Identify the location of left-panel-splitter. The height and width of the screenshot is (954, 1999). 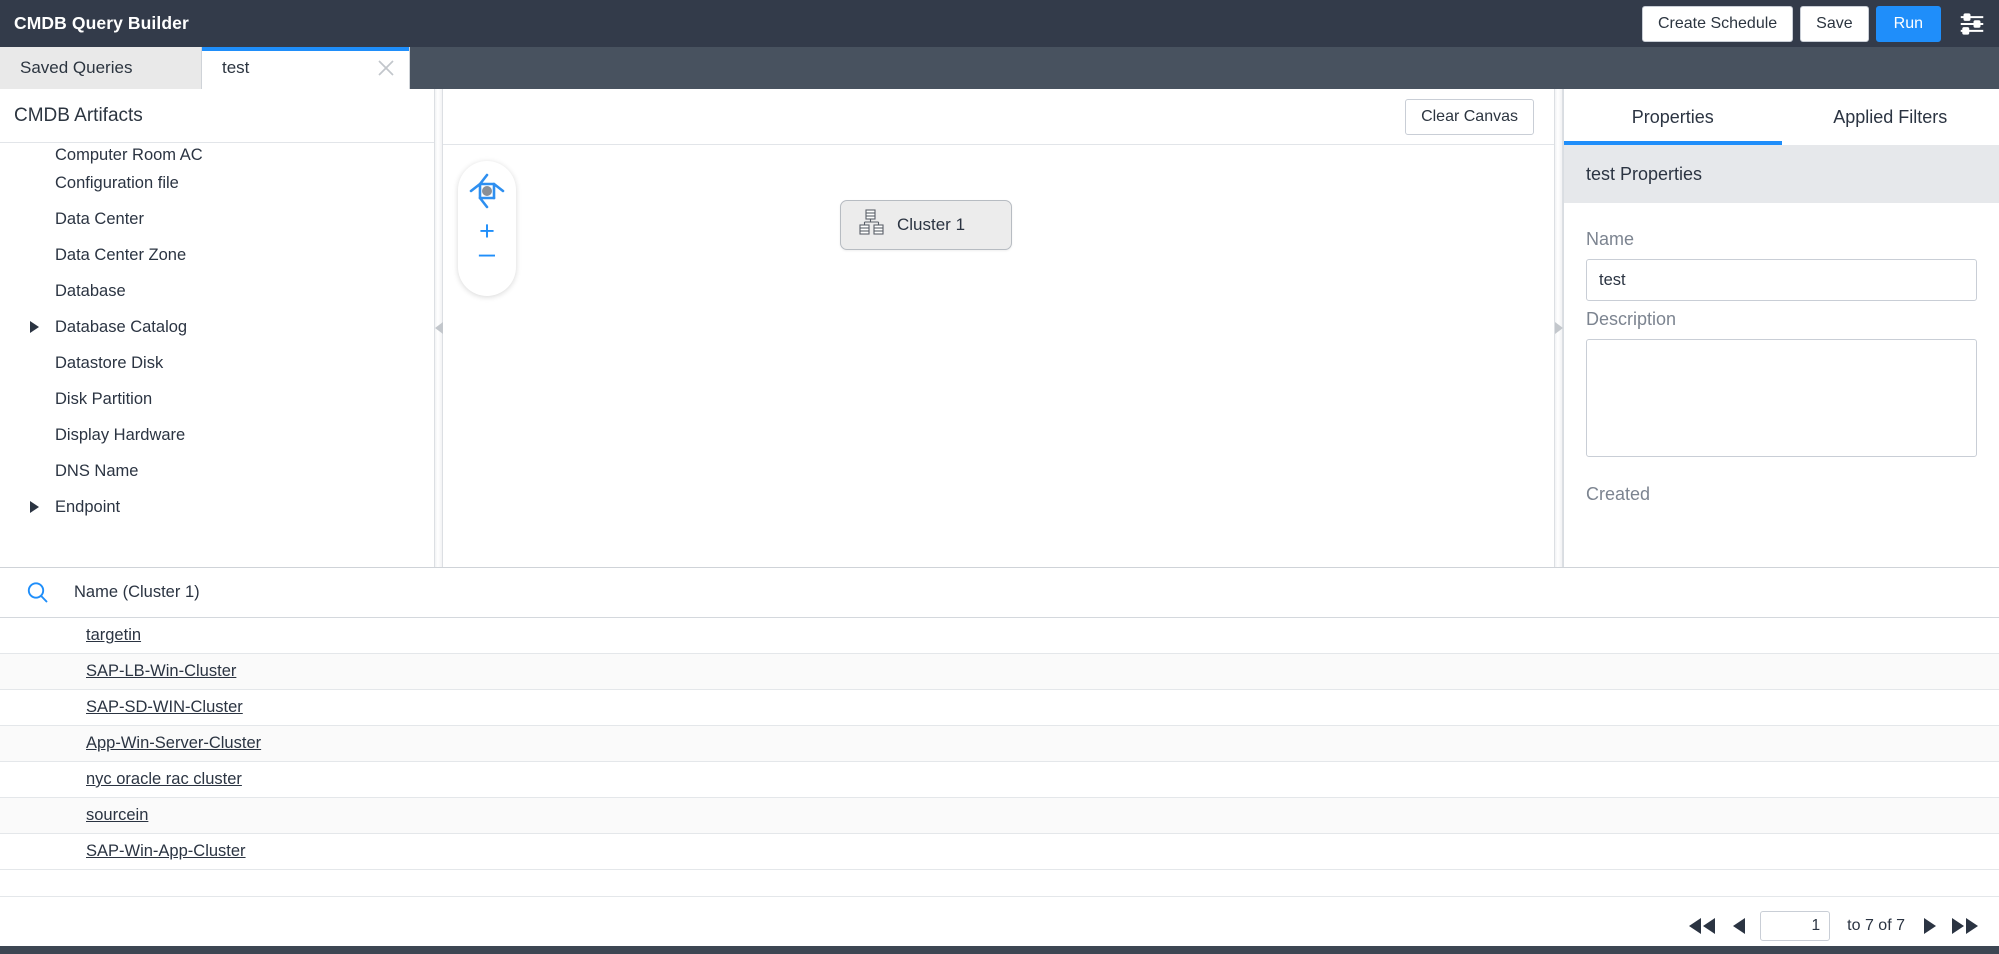
(438, 328).